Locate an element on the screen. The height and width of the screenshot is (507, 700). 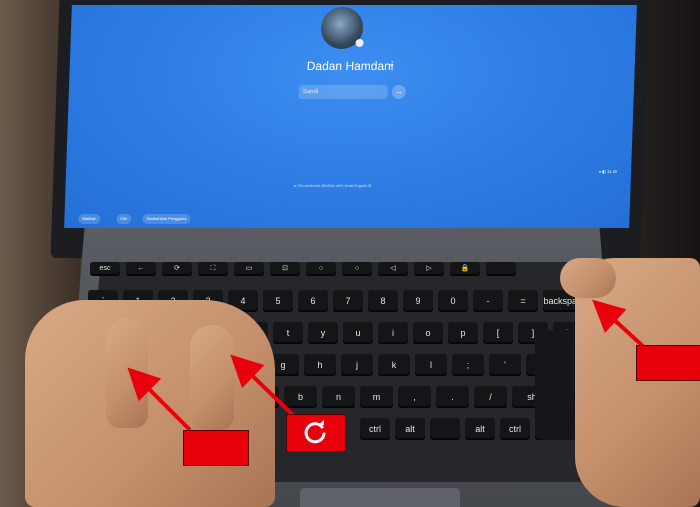
power-label-box is located at coordinates (668, 363).